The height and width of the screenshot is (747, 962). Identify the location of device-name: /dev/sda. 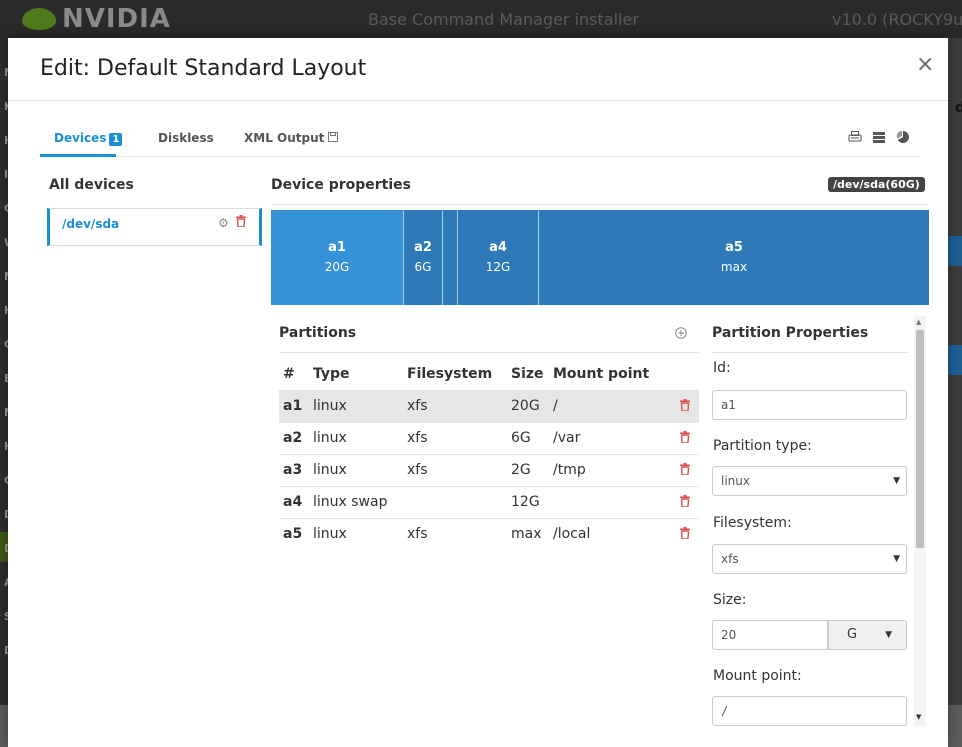
(91, 224).